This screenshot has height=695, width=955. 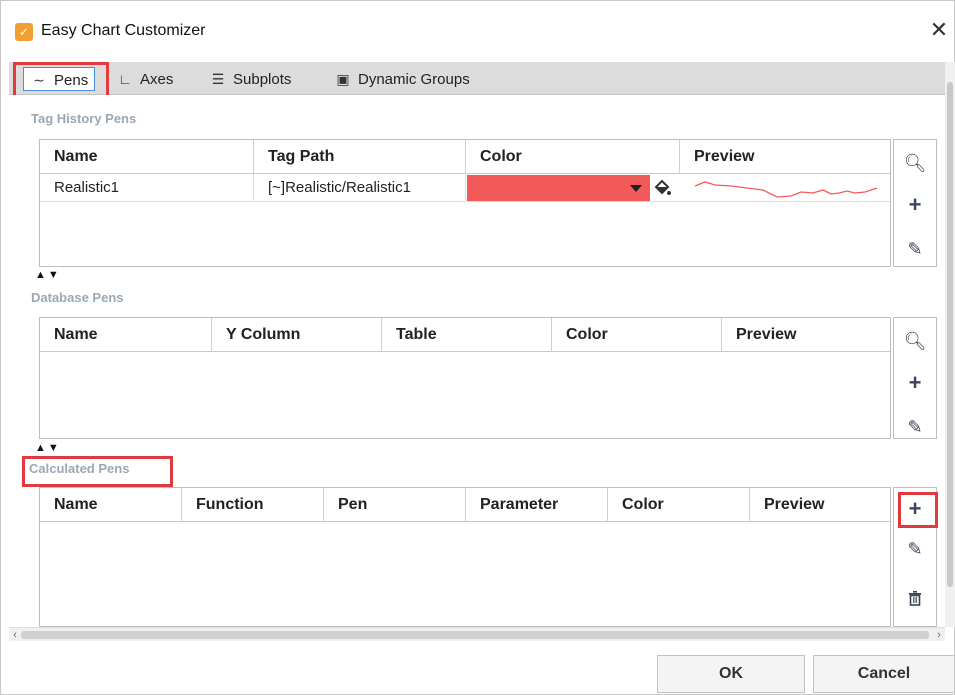 I want to click on tab-dynamic-groups: ▣ Dynamic Groups, so click(x=402, y=79).